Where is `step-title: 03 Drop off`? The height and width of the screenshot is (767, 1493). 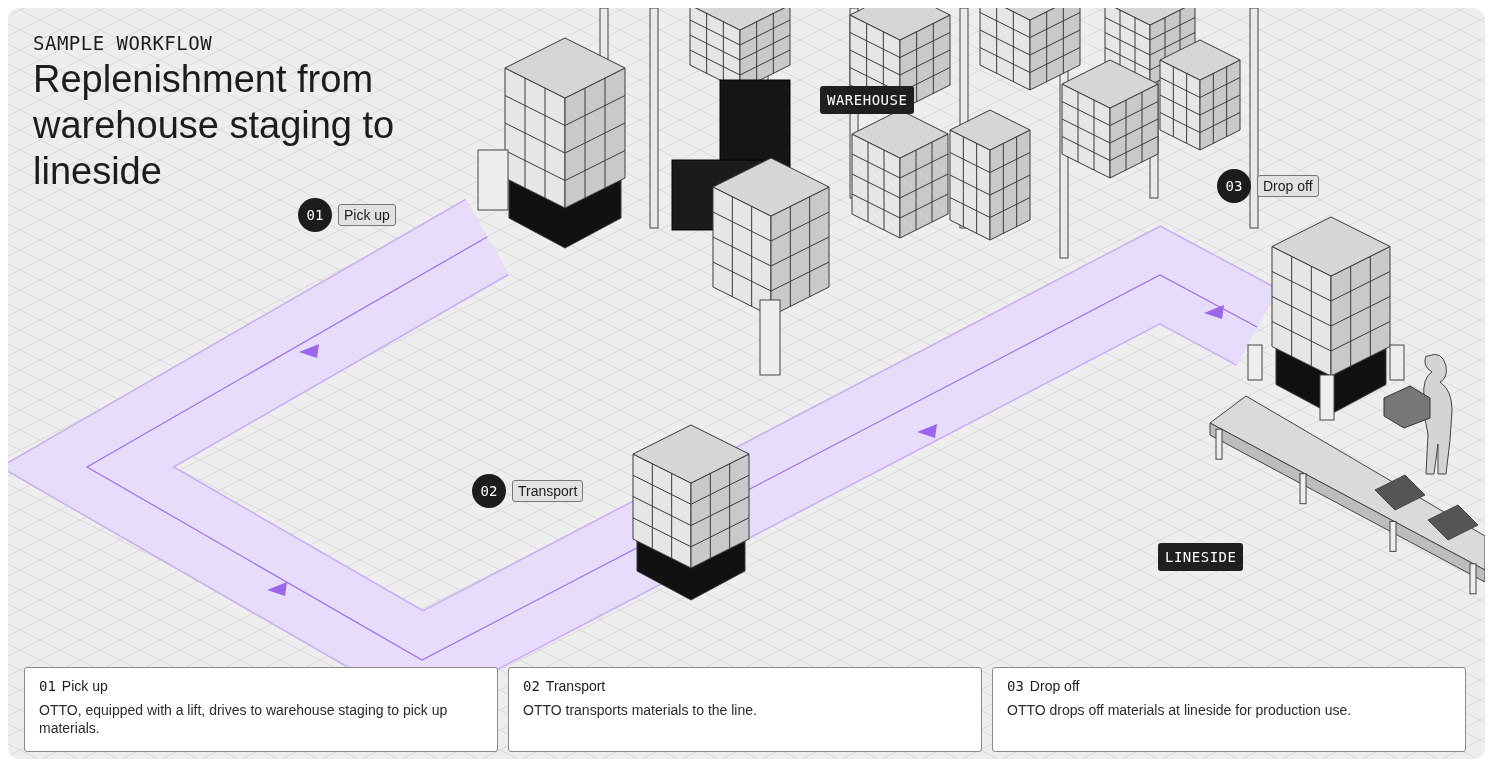
step-title: 03 Drop off is located at coordinates (1044, 686).